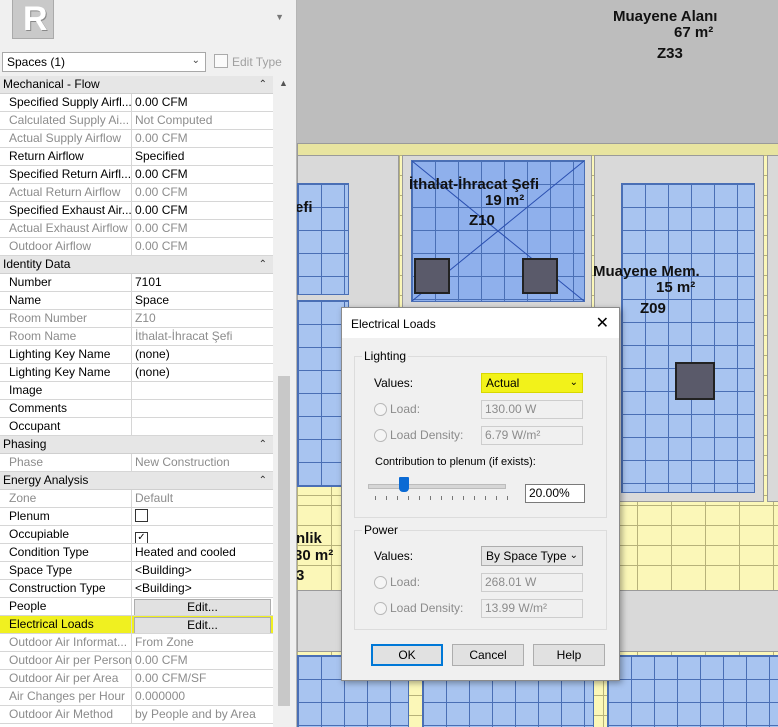  I want to click on property-row: Occupant, so click(136, 427).